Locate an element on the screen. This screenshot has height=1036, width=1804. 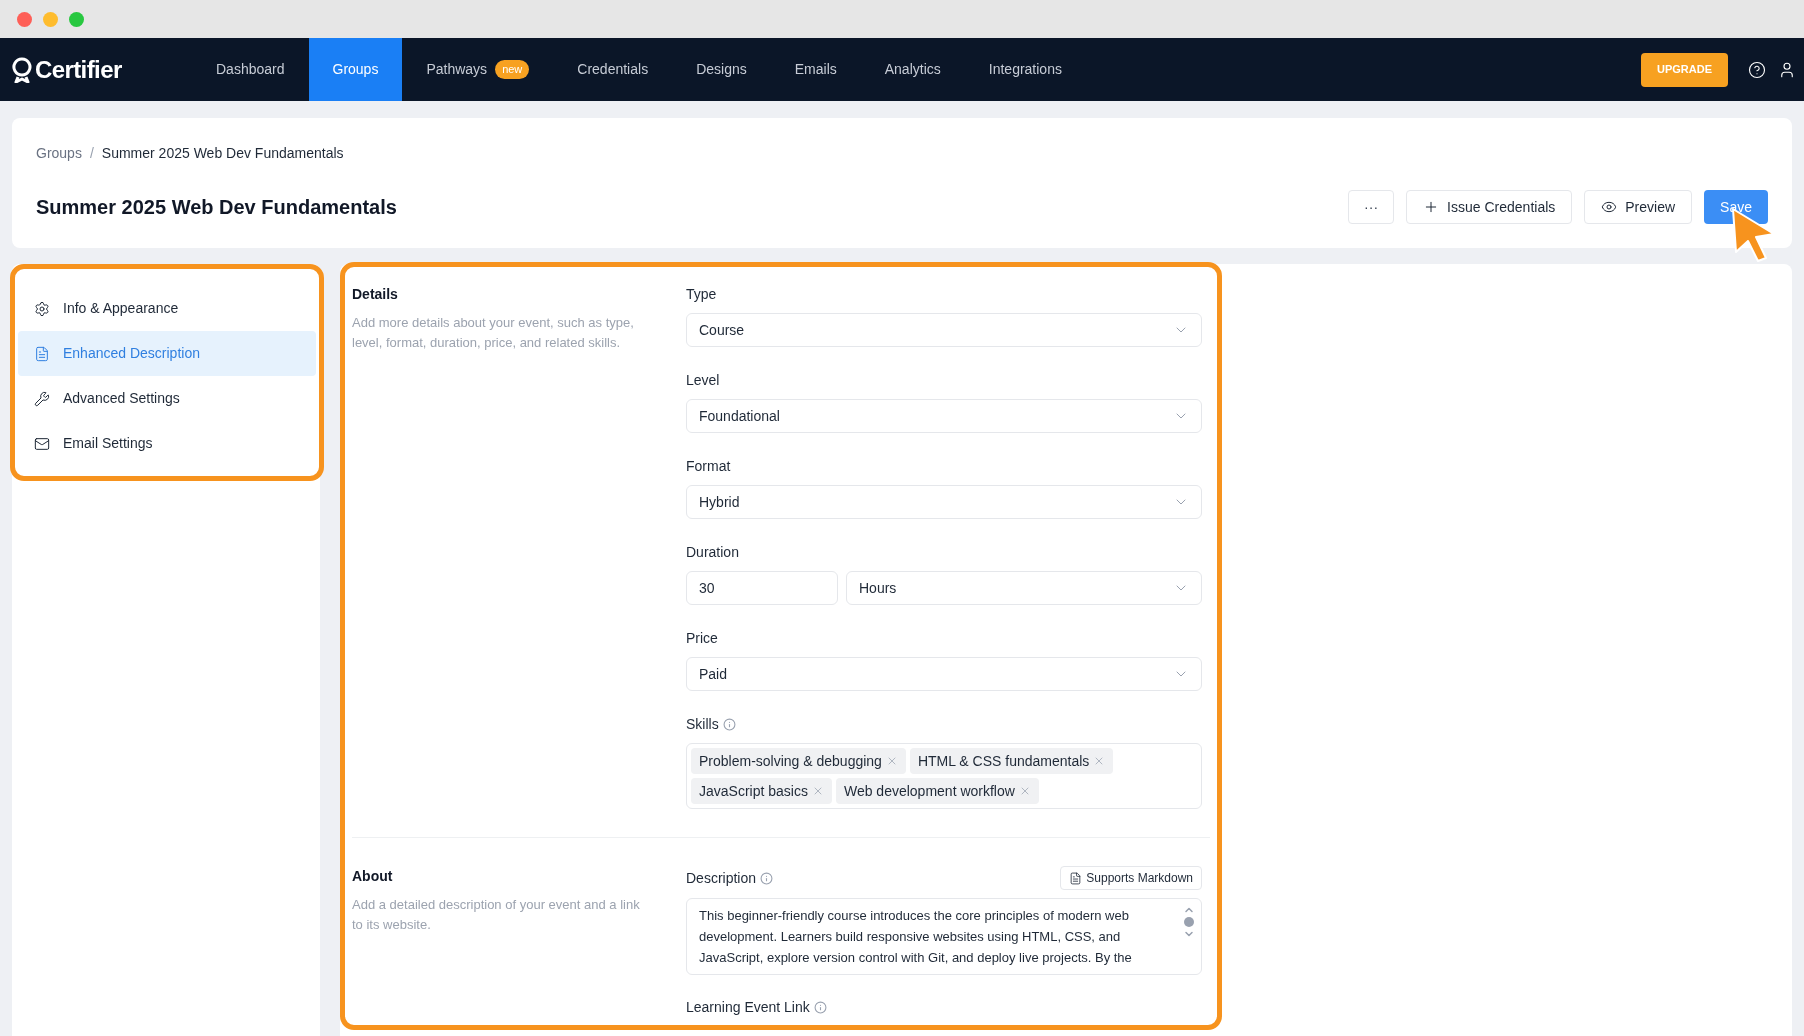
section-title: About is located at coordinates (373, 876).